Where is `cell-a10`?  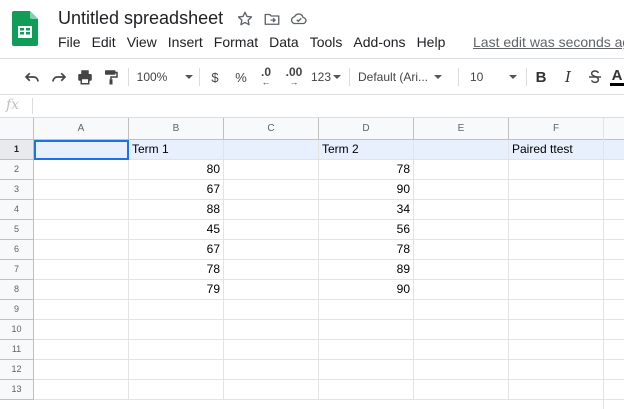 cell-a10 is located at coordinates (81, 330).